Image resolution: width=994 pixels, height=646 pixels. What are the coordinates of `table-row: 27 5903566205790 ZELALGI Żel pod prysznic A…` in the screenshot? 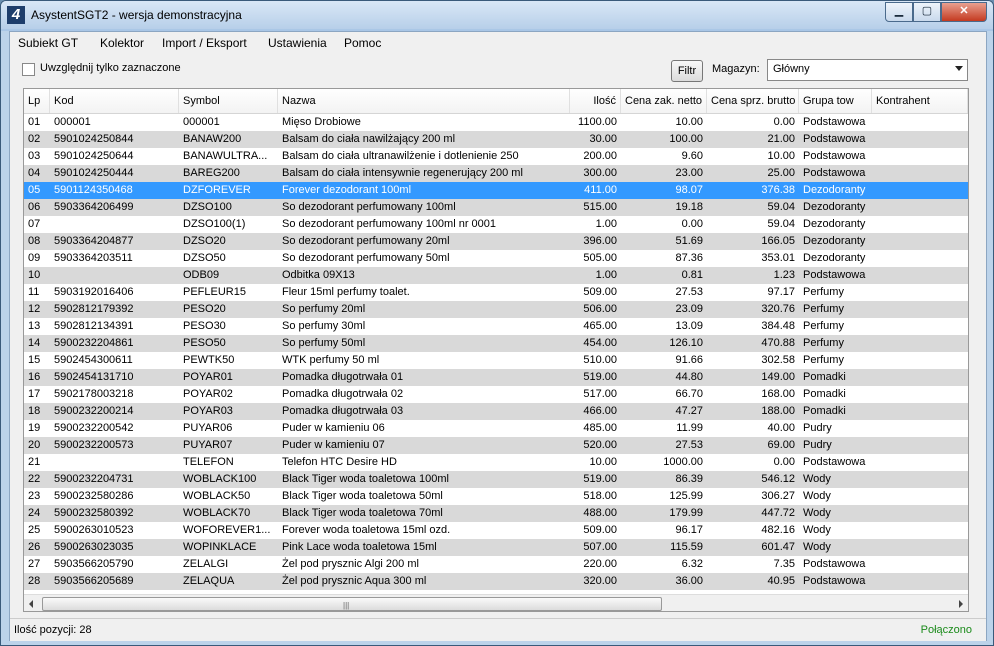 It's located at (496, 564).